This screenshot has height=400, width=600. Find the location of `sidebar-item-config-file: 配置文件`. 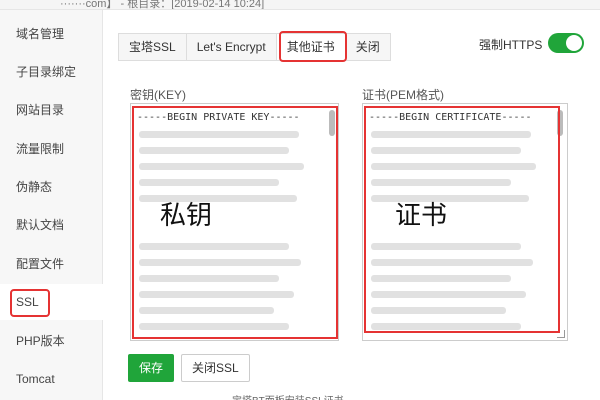

sidebar-item-config-file: 配置文件 is located at coordinates (51, 264).